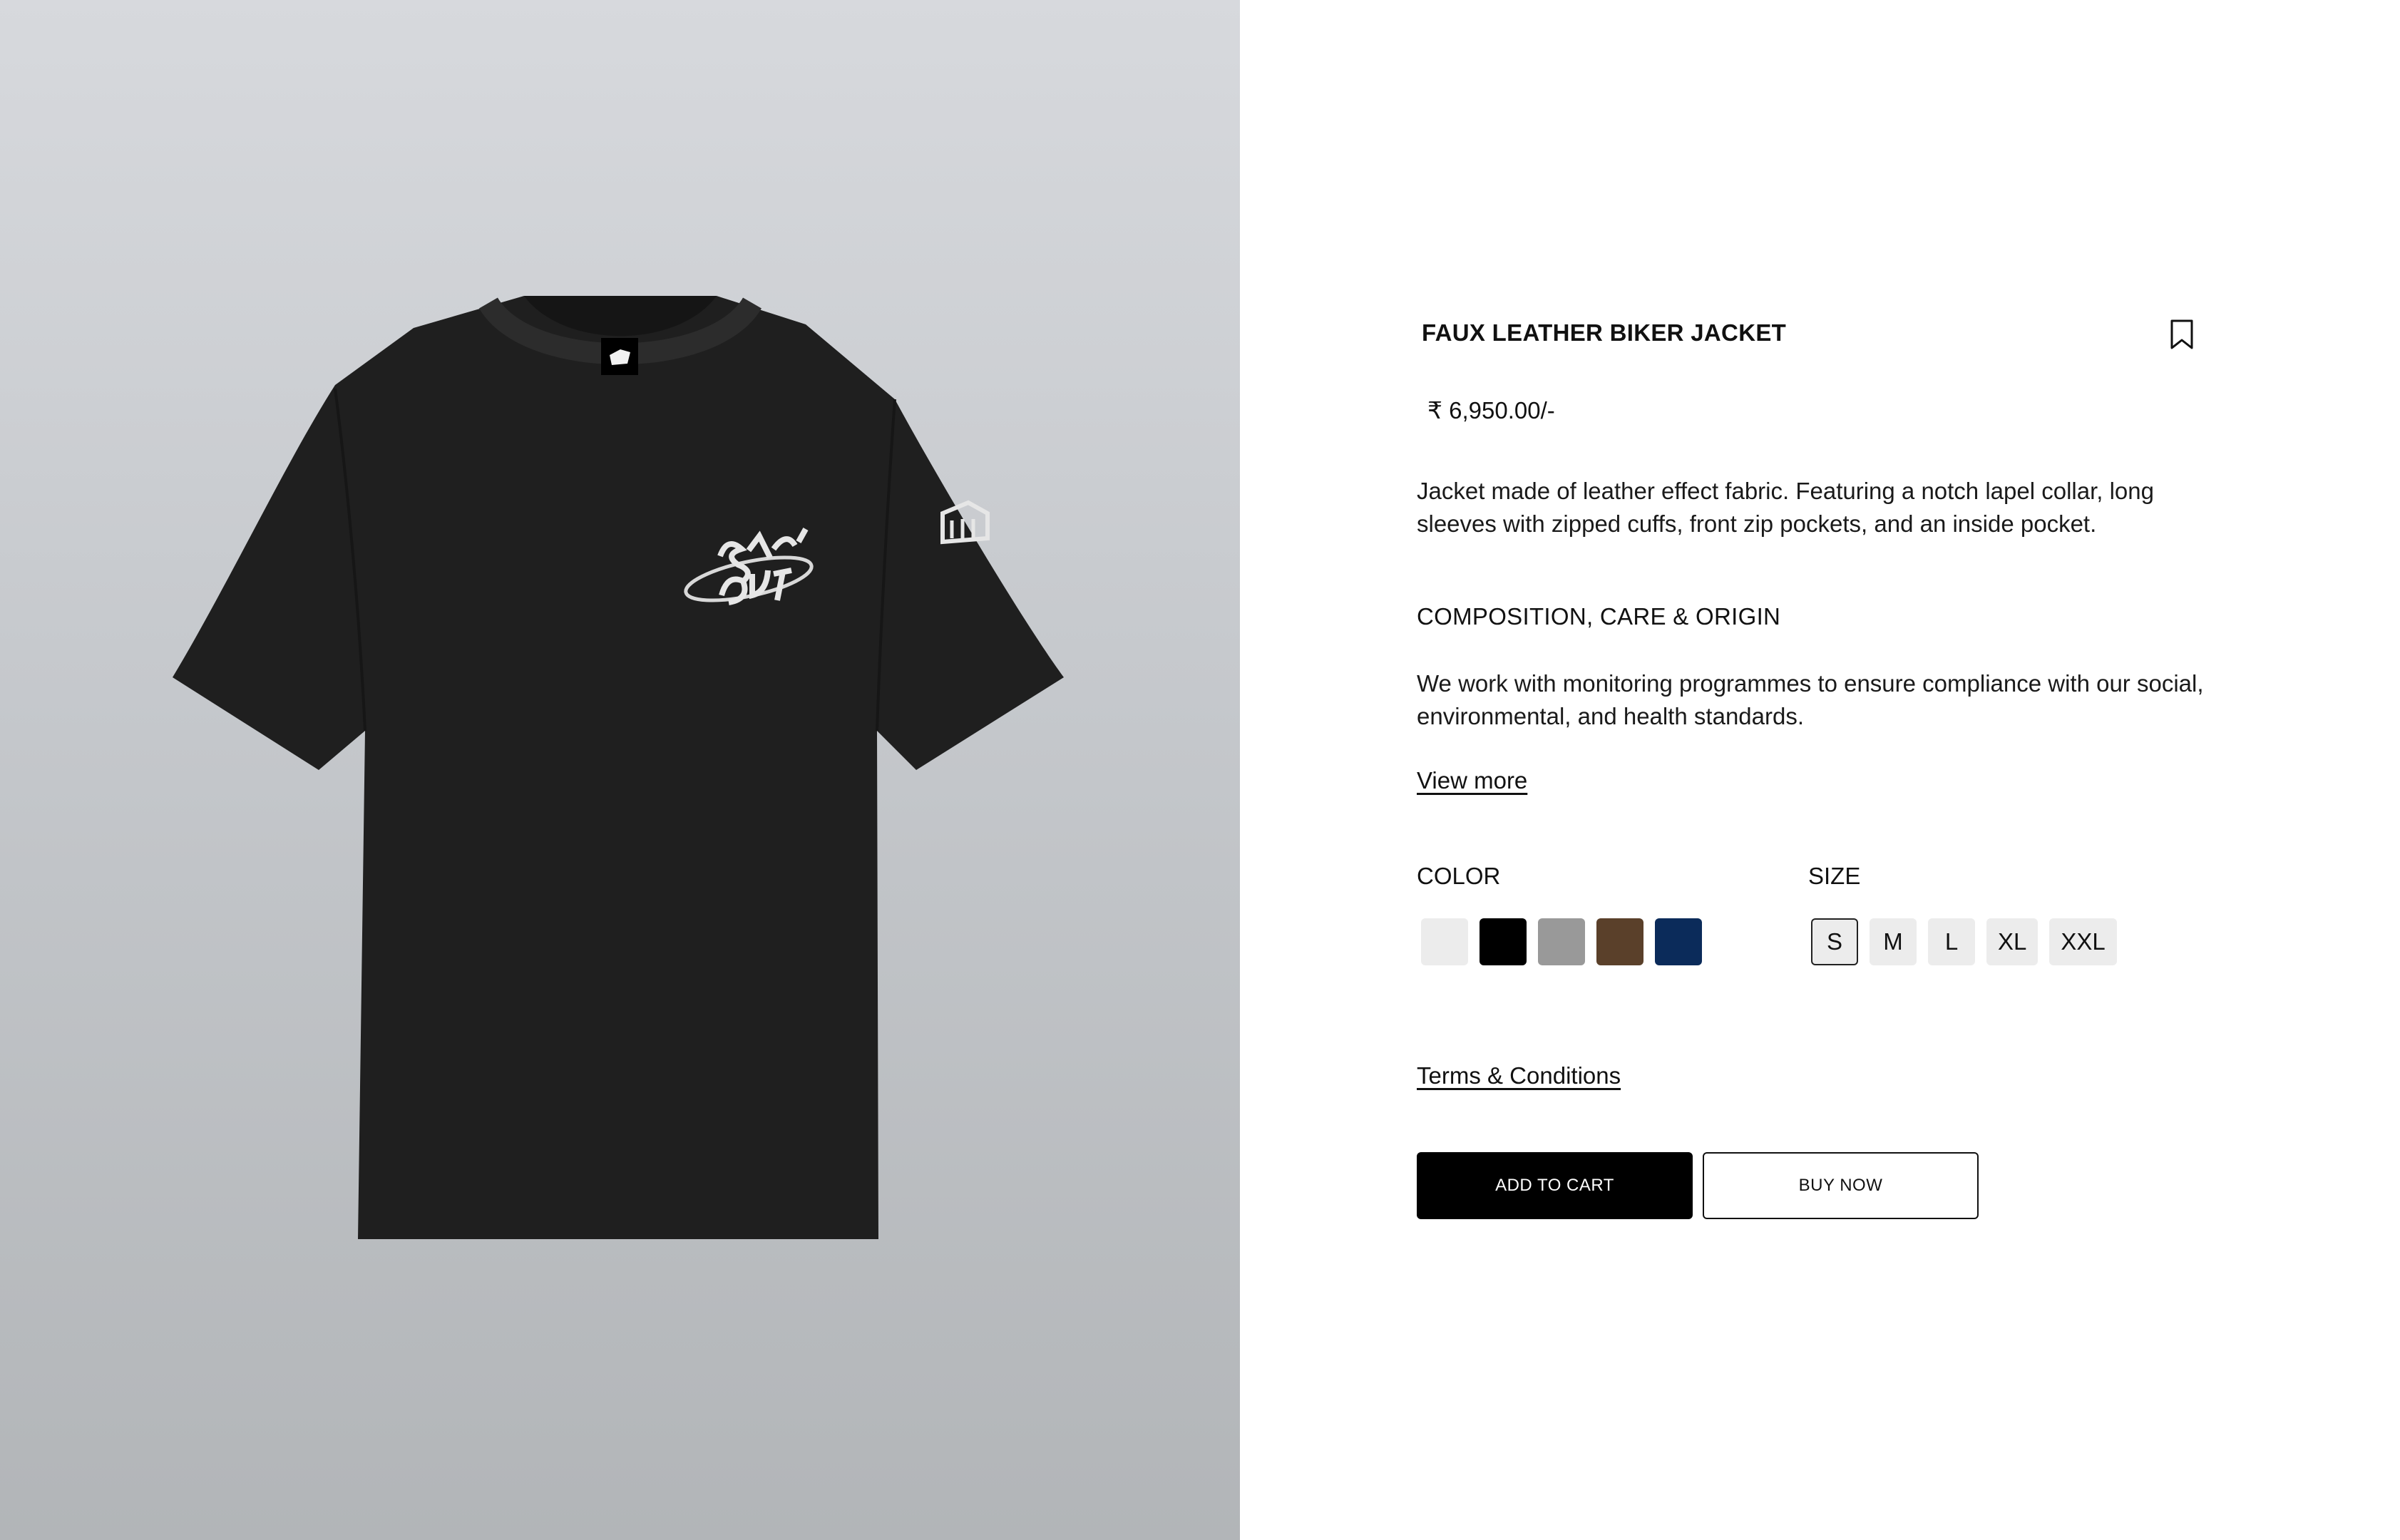 This screenshot has height=1540, width=2400. I want to click on color-swatches, so click(1562, 941).